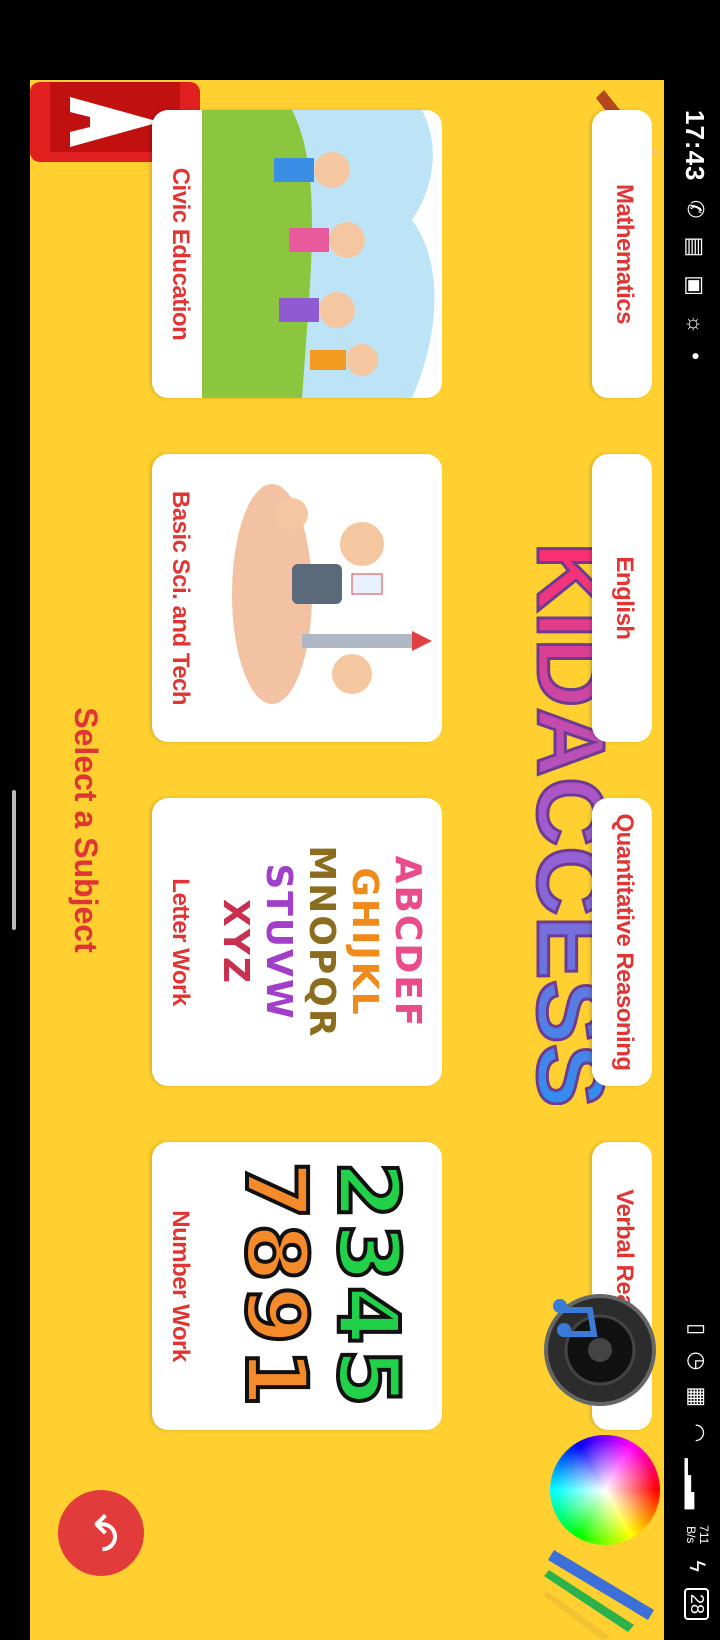 The image size is (720, 1640). What do you see at coordinates (695, 324) in the screenshot?
I see `app-notification-icon: ☼` at bounding box center [695, 324].